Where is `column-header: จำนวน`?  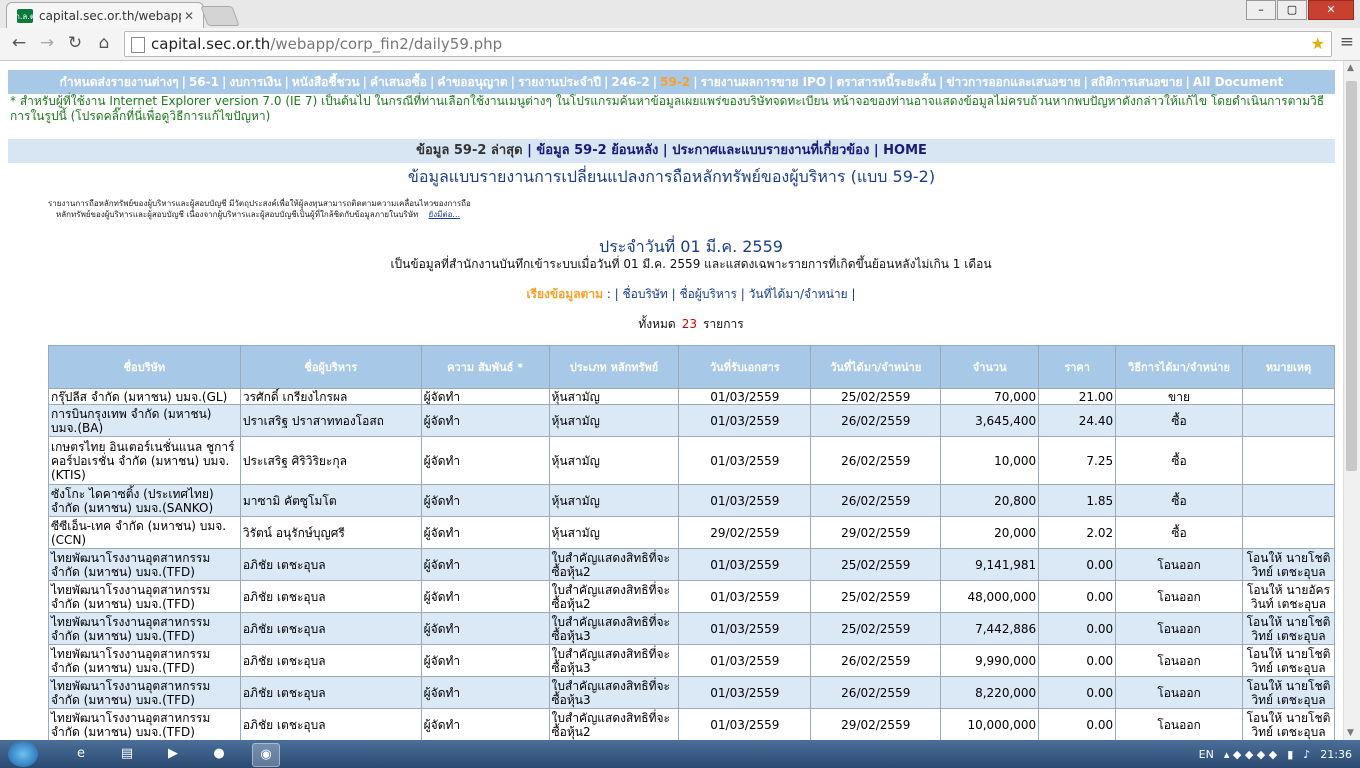 column-header: จำนวน is located at coordinates (990, 367).